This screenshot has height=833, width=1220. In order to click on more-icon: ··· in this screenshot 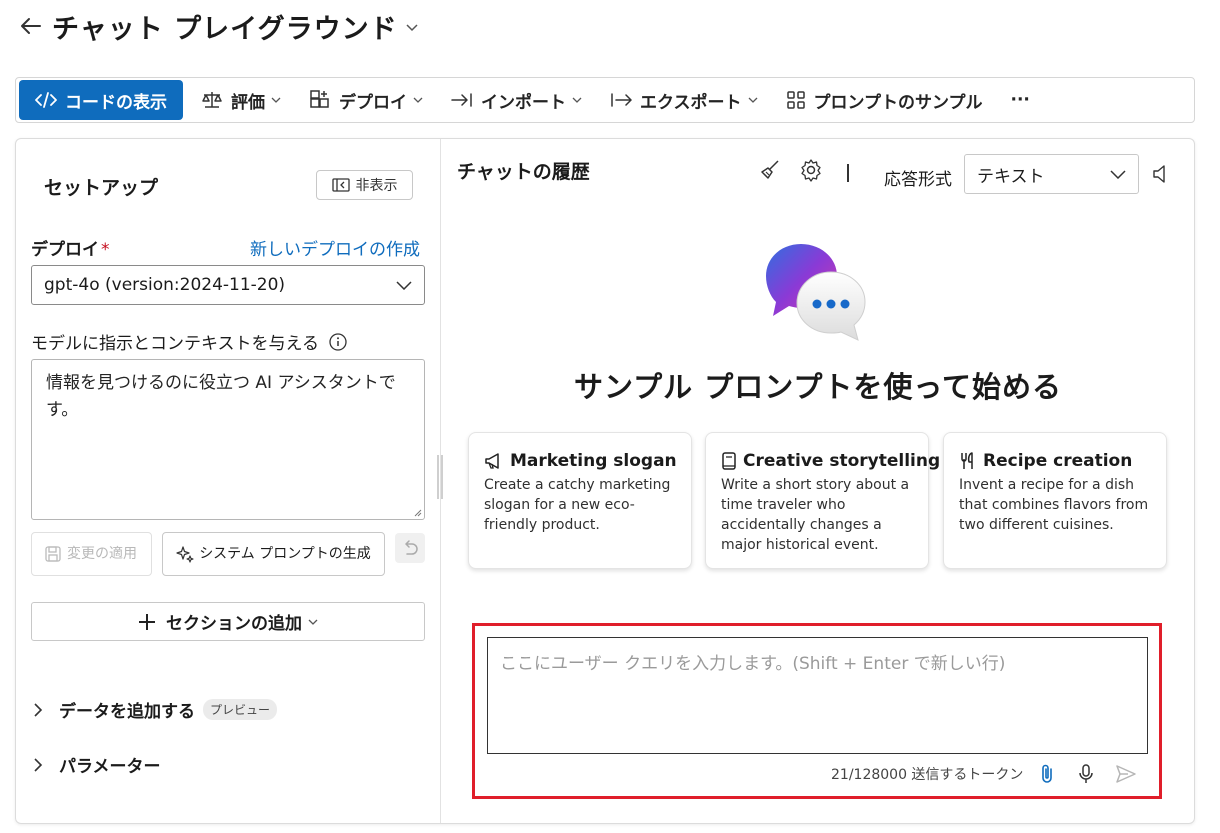, I will do `click(1020, 100)`.